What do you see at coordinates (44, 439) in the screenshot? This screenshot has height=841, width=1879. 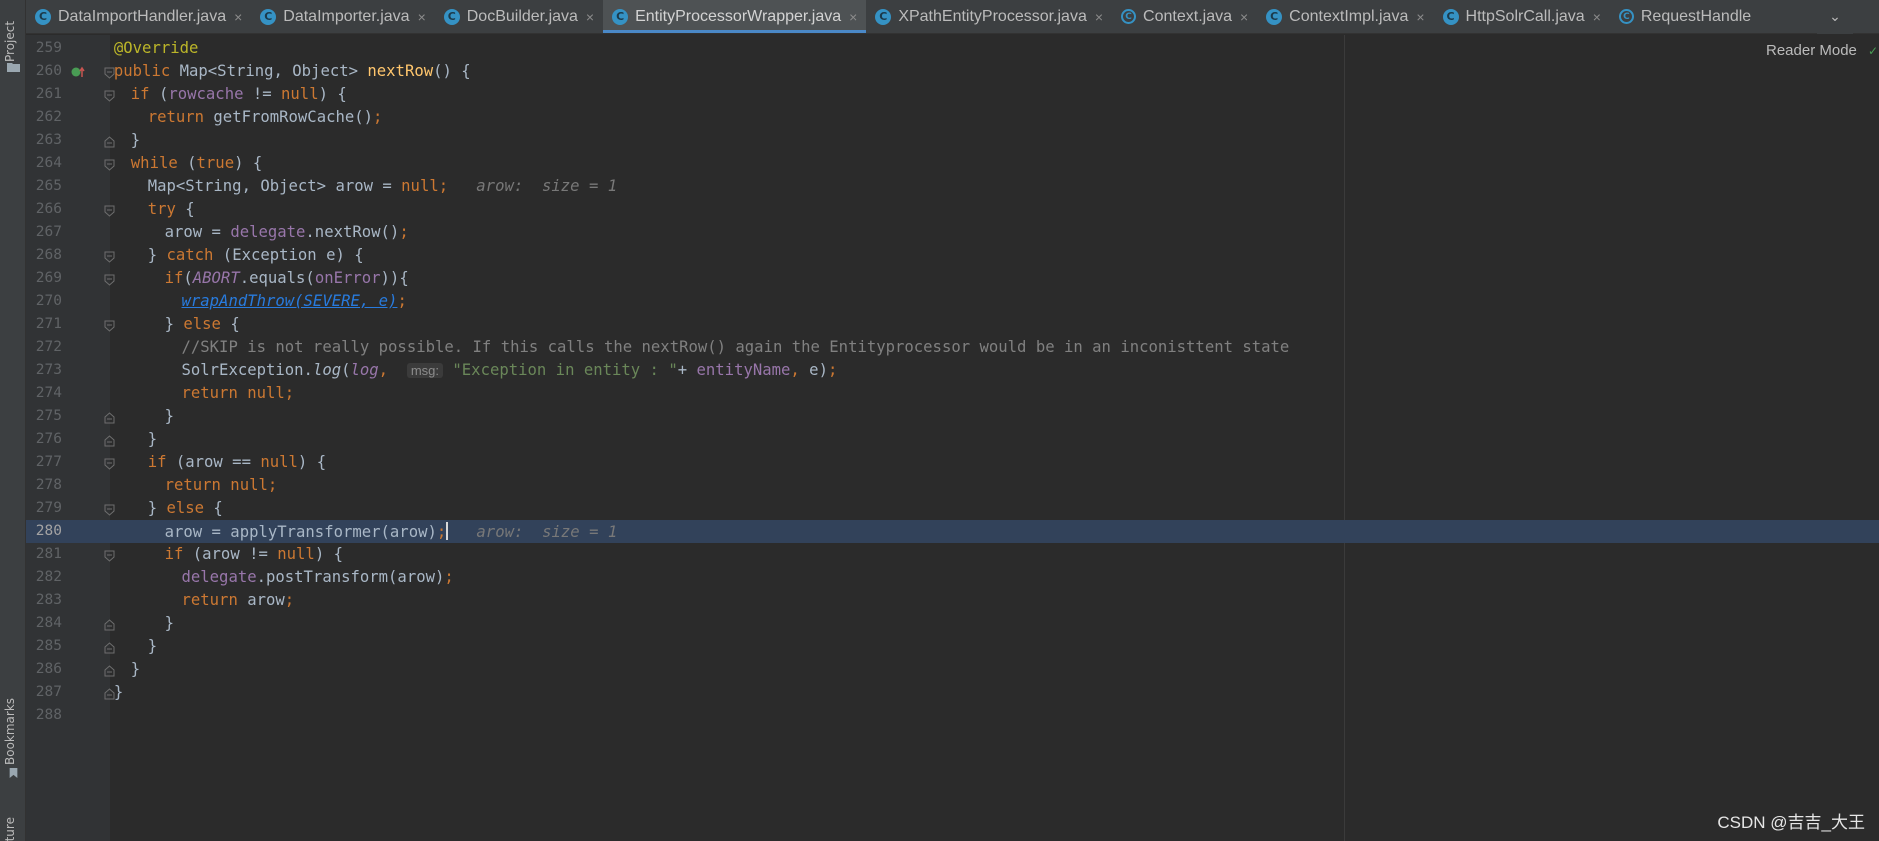 I see `line-number: 276` at bounding box center [44, 439].